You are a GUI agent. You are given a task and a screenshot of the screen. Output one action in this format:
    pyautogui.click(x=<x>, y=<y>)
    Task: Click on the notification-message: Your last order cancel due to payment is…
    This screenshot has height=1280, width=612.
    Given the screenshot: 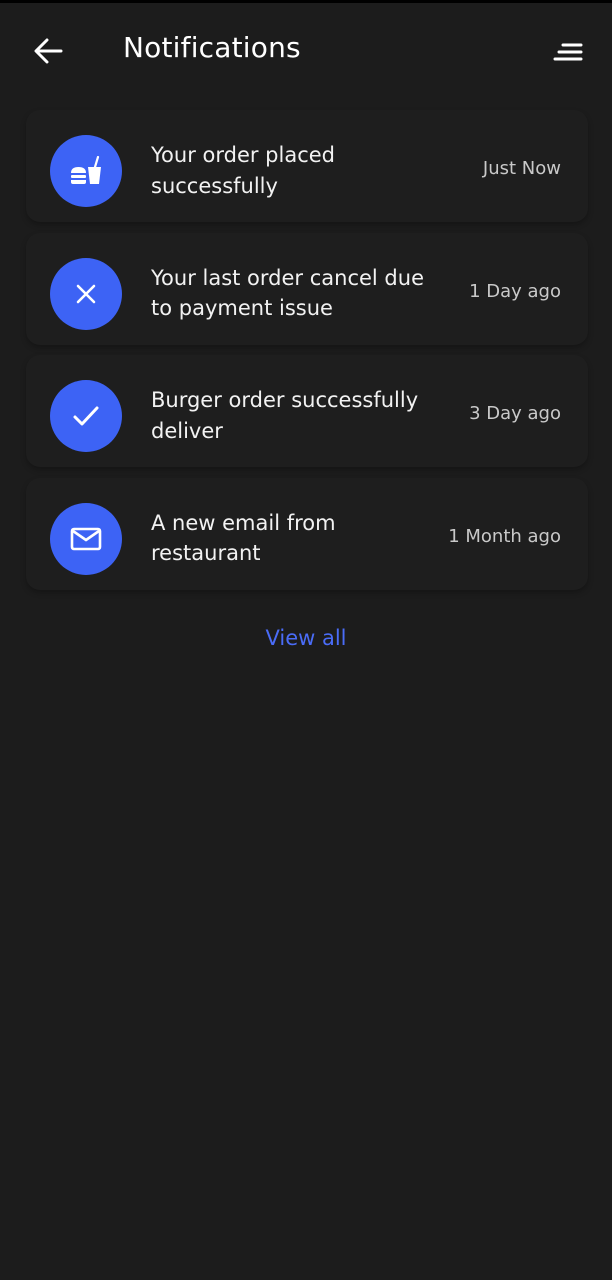 What is the action you would take?
    pyautogui.click(x=287, y=293)
    